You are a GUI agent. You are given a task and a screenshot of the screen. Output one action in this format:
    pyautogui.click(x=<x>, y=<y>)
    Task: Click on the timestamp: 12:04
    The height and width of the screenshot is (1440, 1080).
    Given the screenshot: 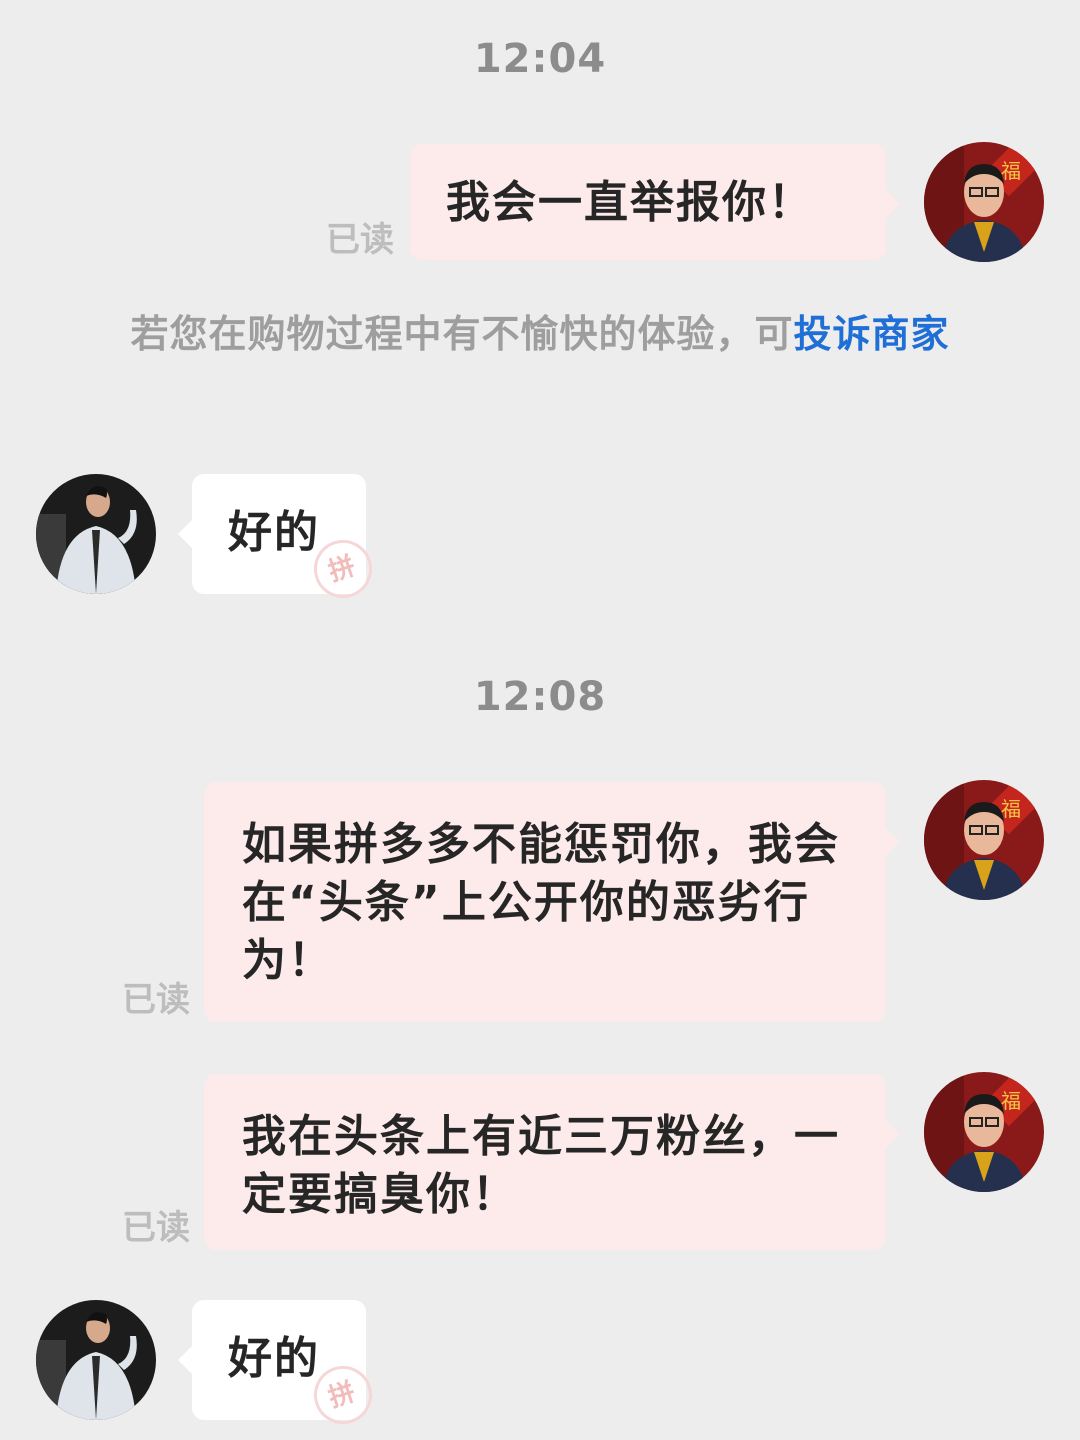 What is the action you would take?
    pyautogui.click(x=540, y=59)
    